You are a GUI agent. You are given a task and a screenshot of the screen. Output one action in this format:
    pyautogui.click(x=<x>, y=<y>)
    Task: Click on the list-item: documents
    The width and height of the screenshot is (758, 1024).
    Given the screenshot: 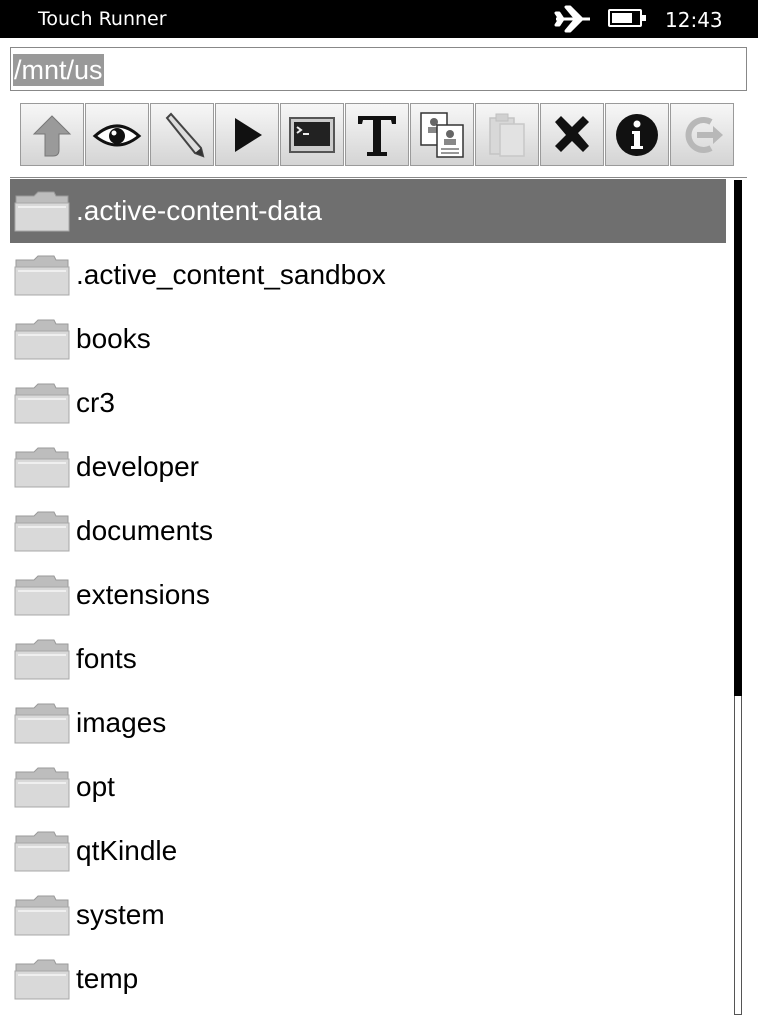 What is the action you would take?
    pyautogui.click(x=368, y=531)
    